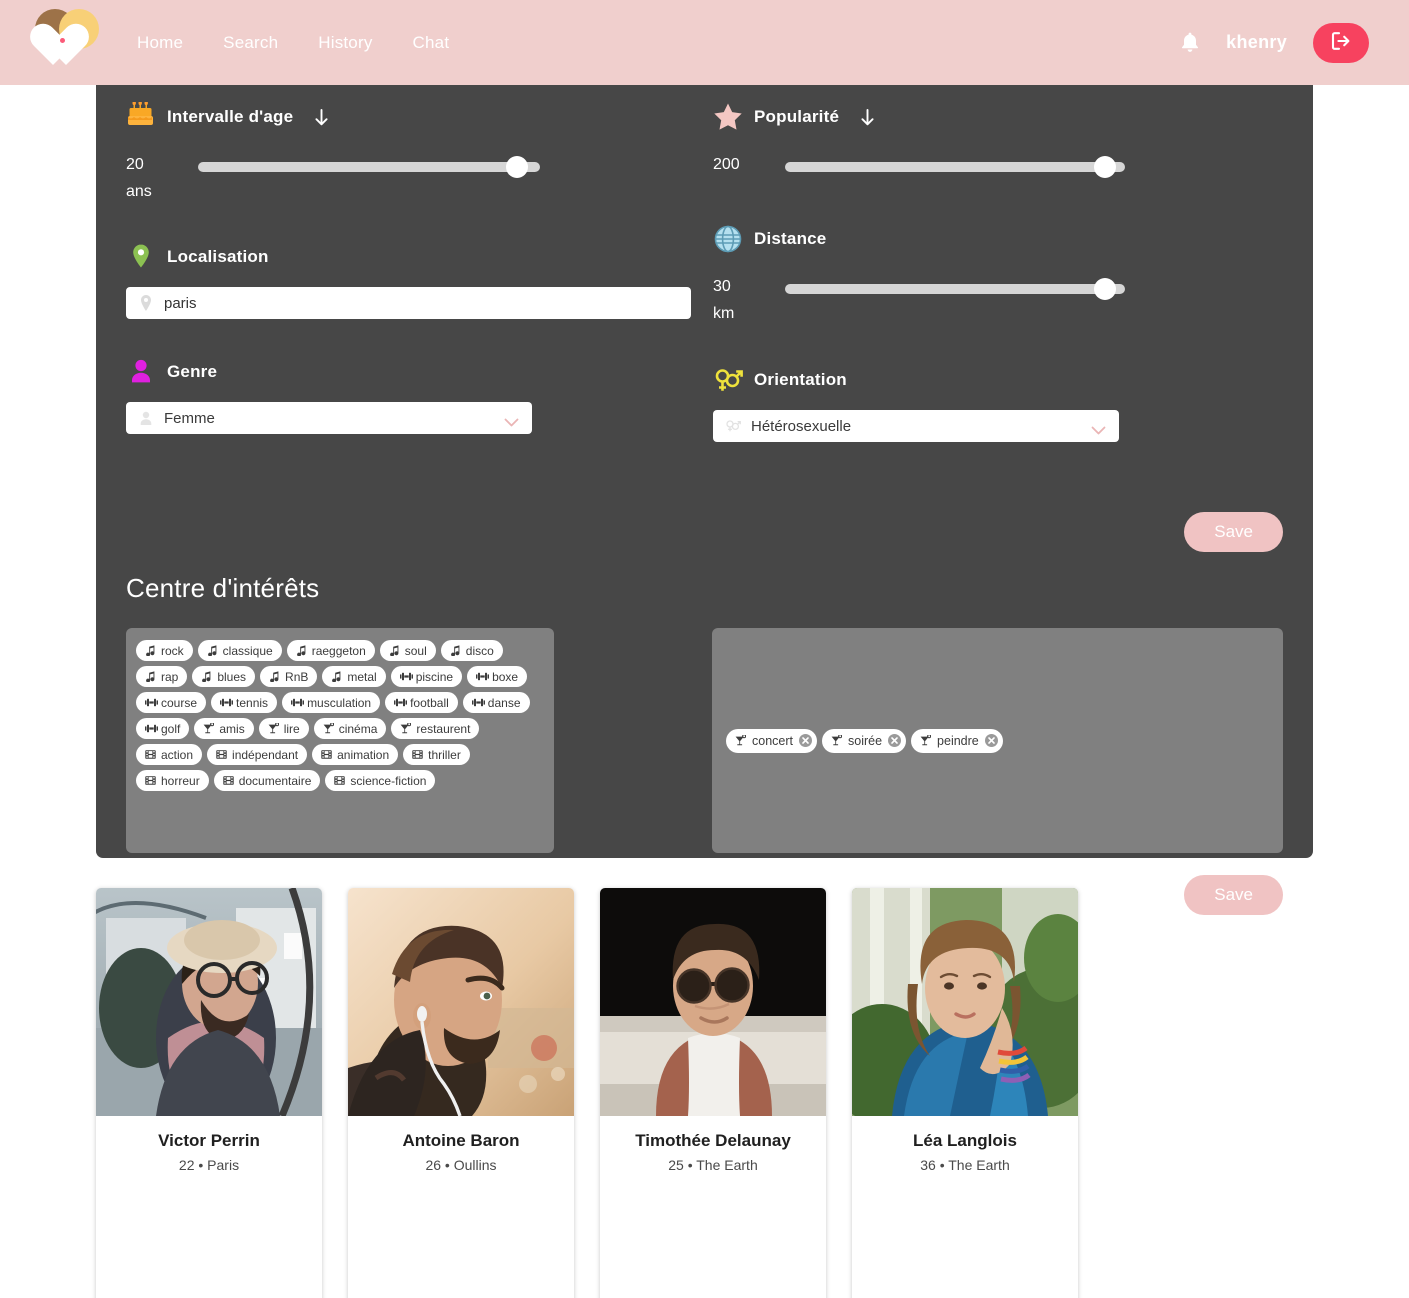  What do you see at coordinates (728, 239) in the screenshot?
I see `globe-icon` at bounding box center [728, 239].